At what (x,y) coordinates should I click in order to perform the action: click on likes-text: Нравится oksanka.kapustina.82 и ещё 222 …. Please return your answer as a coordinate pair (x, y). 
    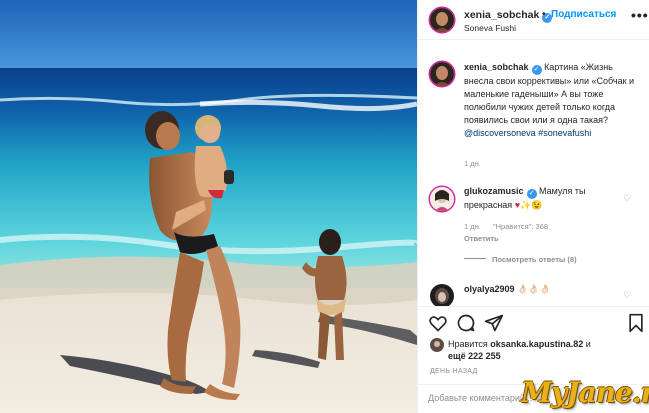
    Looking at the image, I should click on (543, 350).